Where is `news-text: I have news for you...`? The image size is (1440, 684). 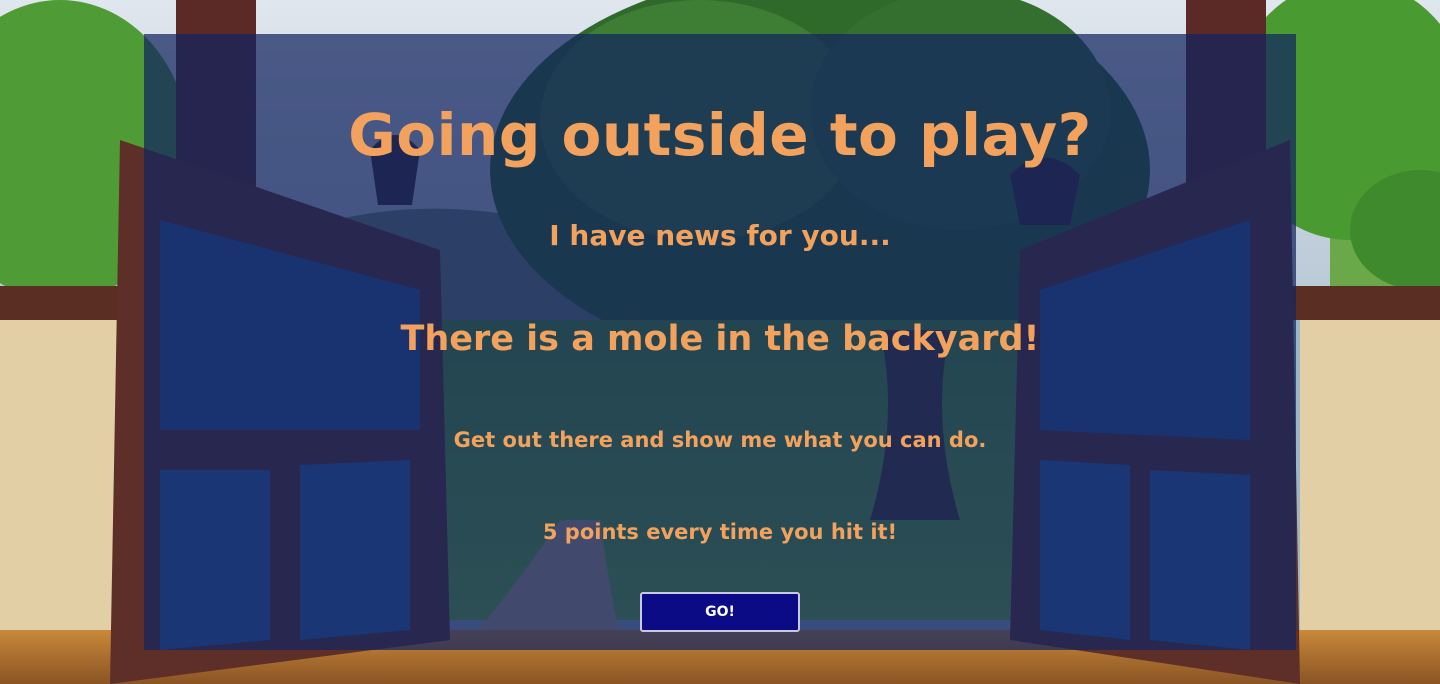 news-text: I have news for you... is located at coordinates (720, 235).